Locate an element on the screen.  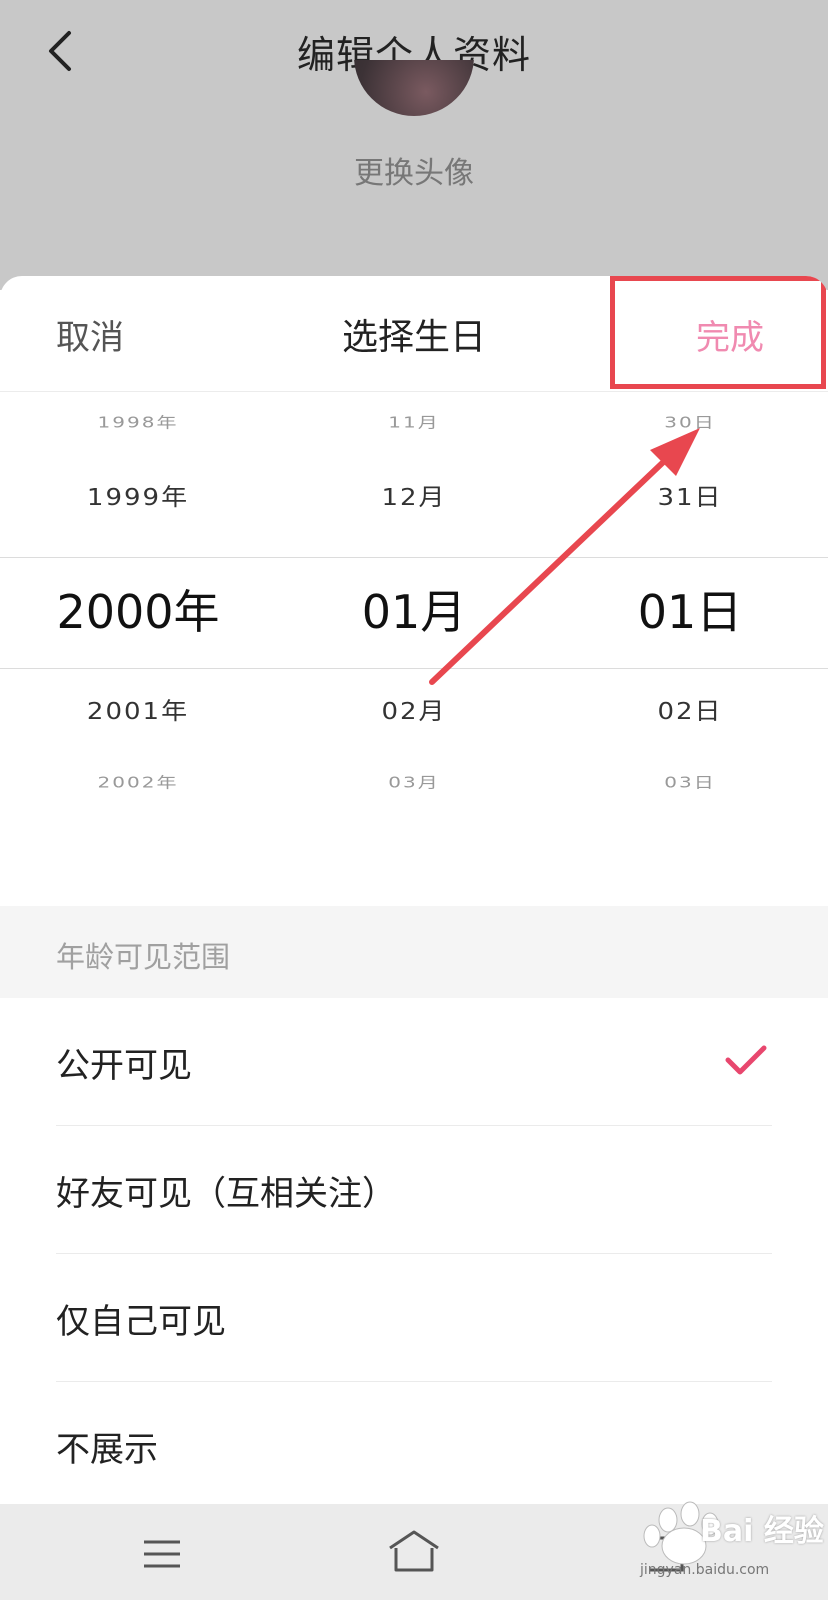
day-option: 31日 is located at coordinates (690, 498).